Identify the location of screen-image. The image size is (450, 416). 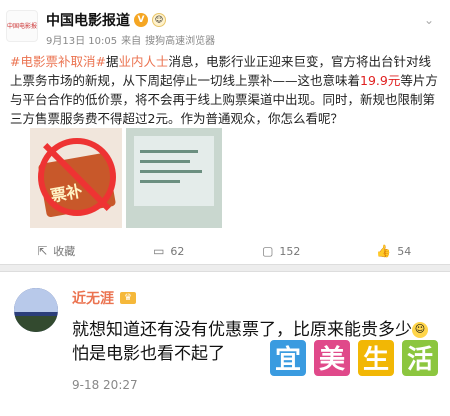
(174, 178).